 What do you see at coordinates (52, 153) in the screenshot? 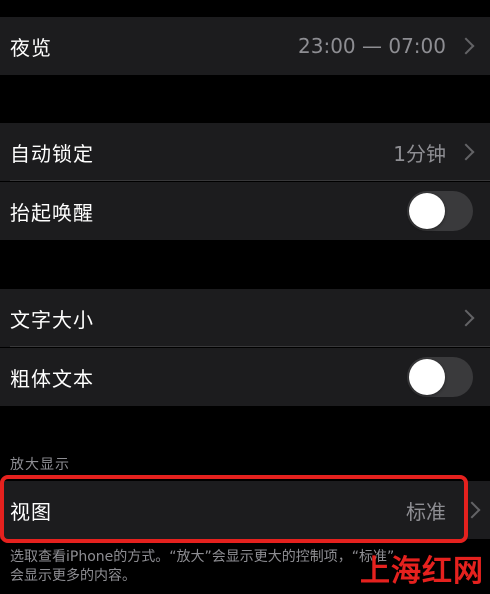
I see `auto-lock-label: 自动锁定` at bounding box center [52, 153].